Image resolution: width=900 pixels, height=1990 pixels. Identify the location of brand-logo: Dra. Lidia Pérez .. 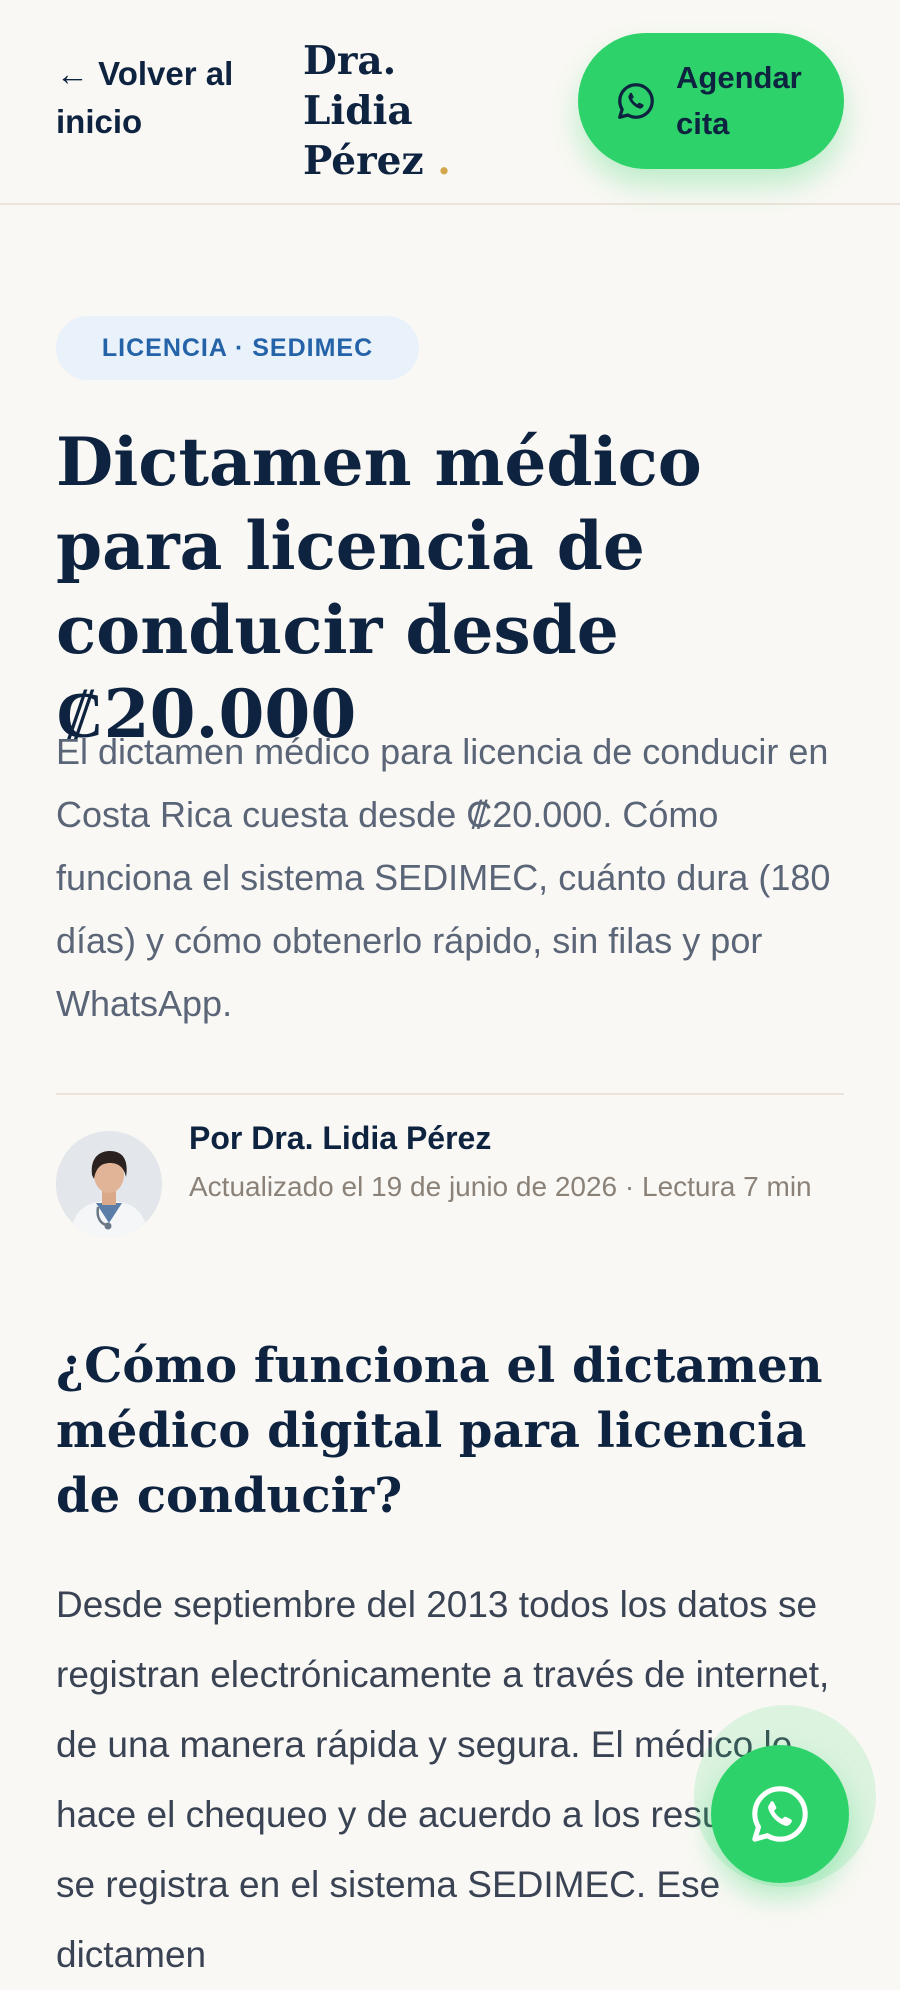
(403, 111).